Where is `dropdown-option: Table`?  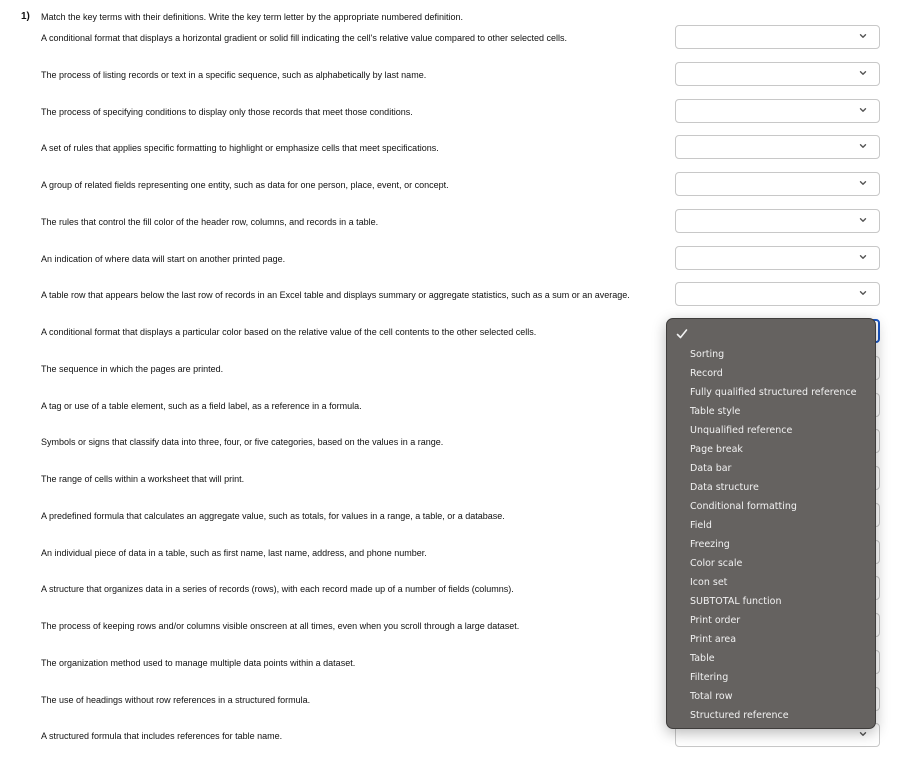
dropdown-option: Table is located at coordinates (780, 658).